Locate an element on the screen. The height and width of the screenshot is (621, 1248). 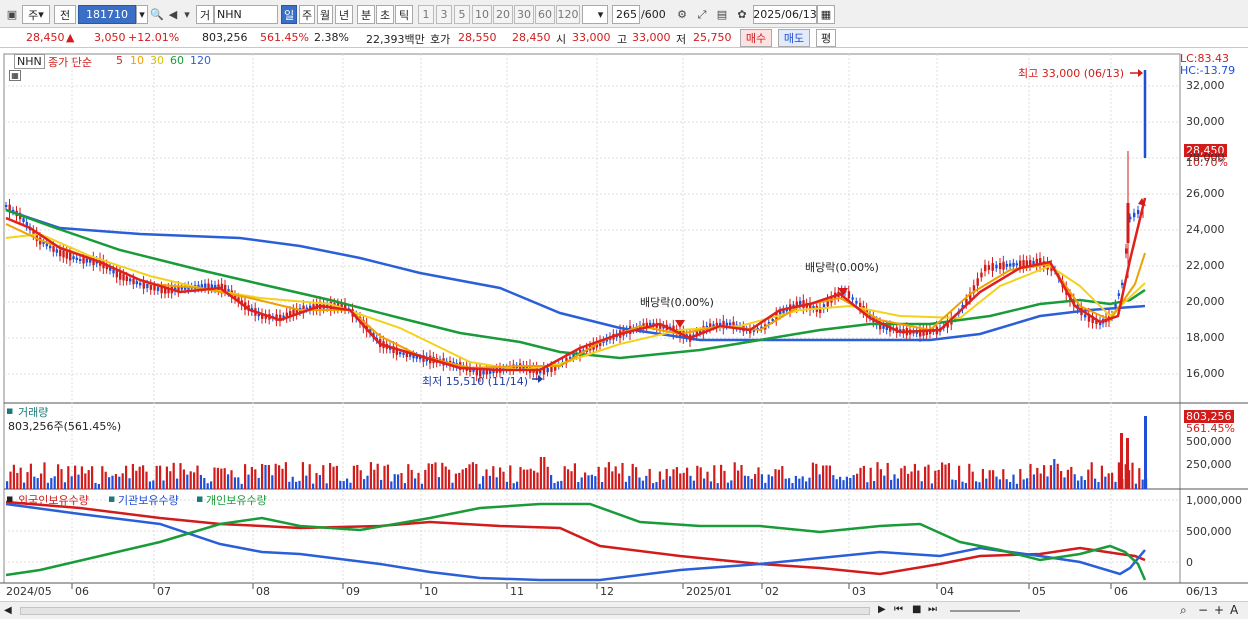
interval-1-label: 1 is located at coordinates (426, 14).